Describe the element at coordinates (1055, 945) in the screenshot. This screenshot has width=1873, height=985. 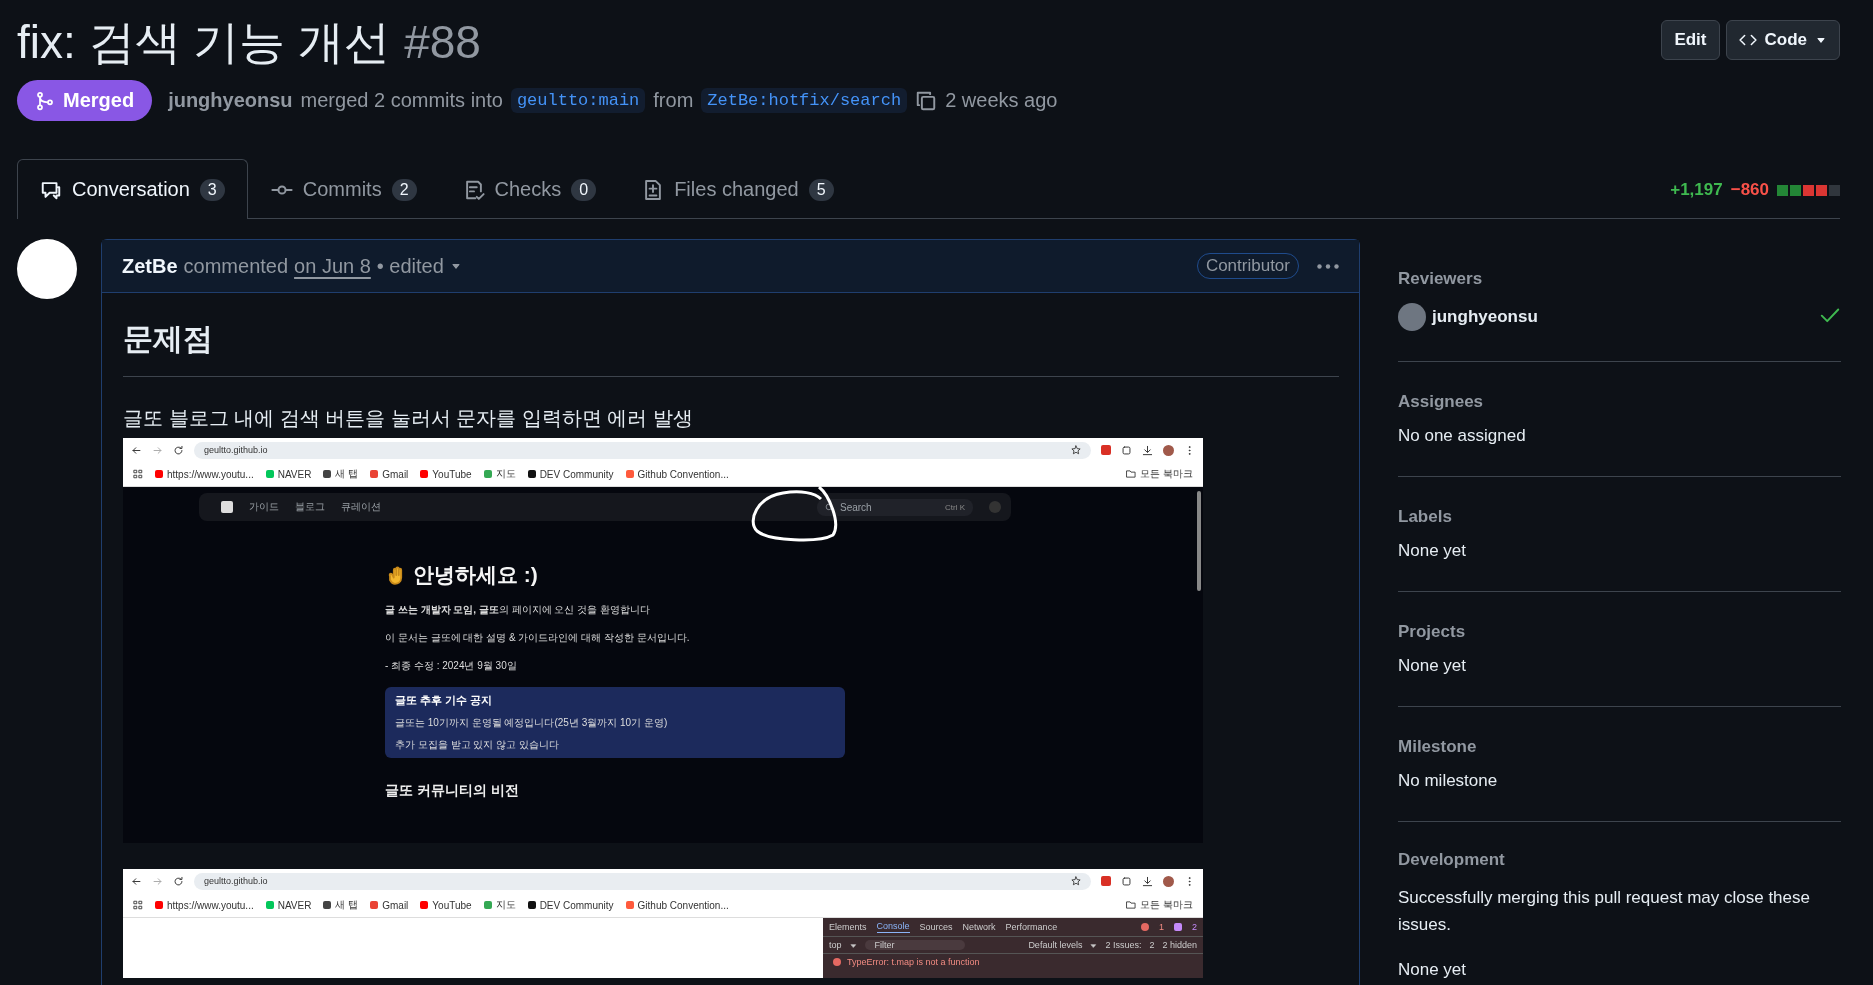
I see `levels-select: Default levels` at that location.